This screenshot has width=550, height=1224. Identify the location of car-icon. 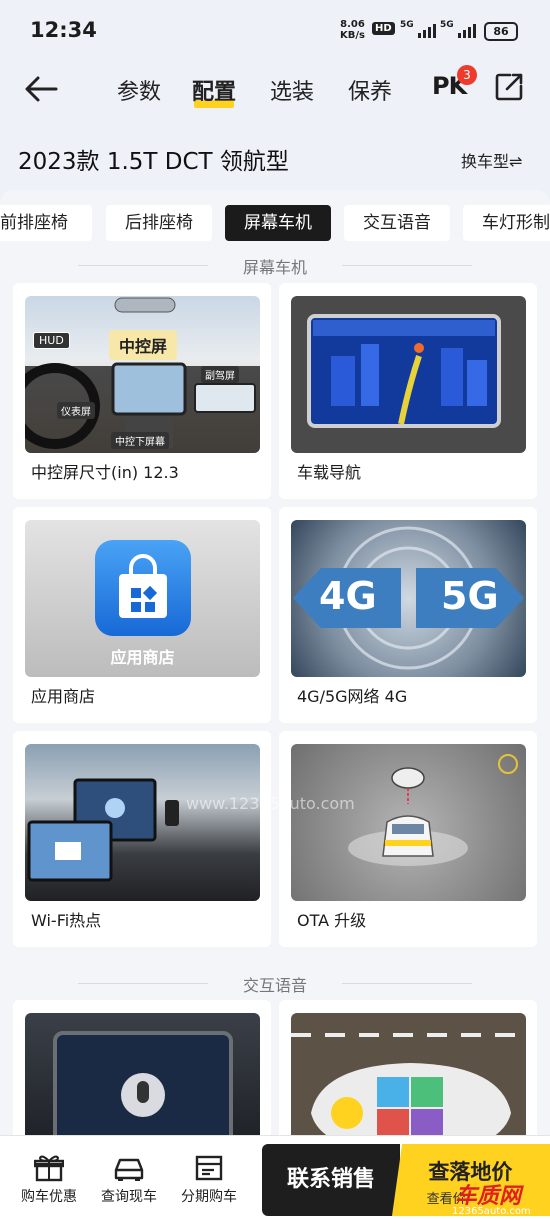
(129, 1169).